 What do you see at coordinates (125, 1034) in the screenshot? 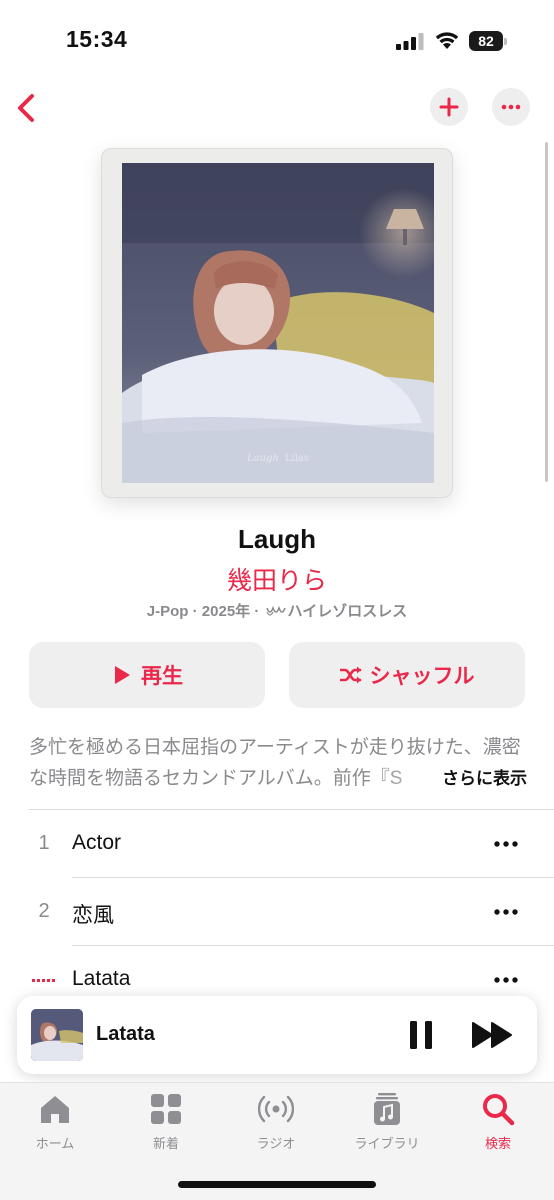
I see `mini-player-title: Latata` at bounding box center [125, 1034].